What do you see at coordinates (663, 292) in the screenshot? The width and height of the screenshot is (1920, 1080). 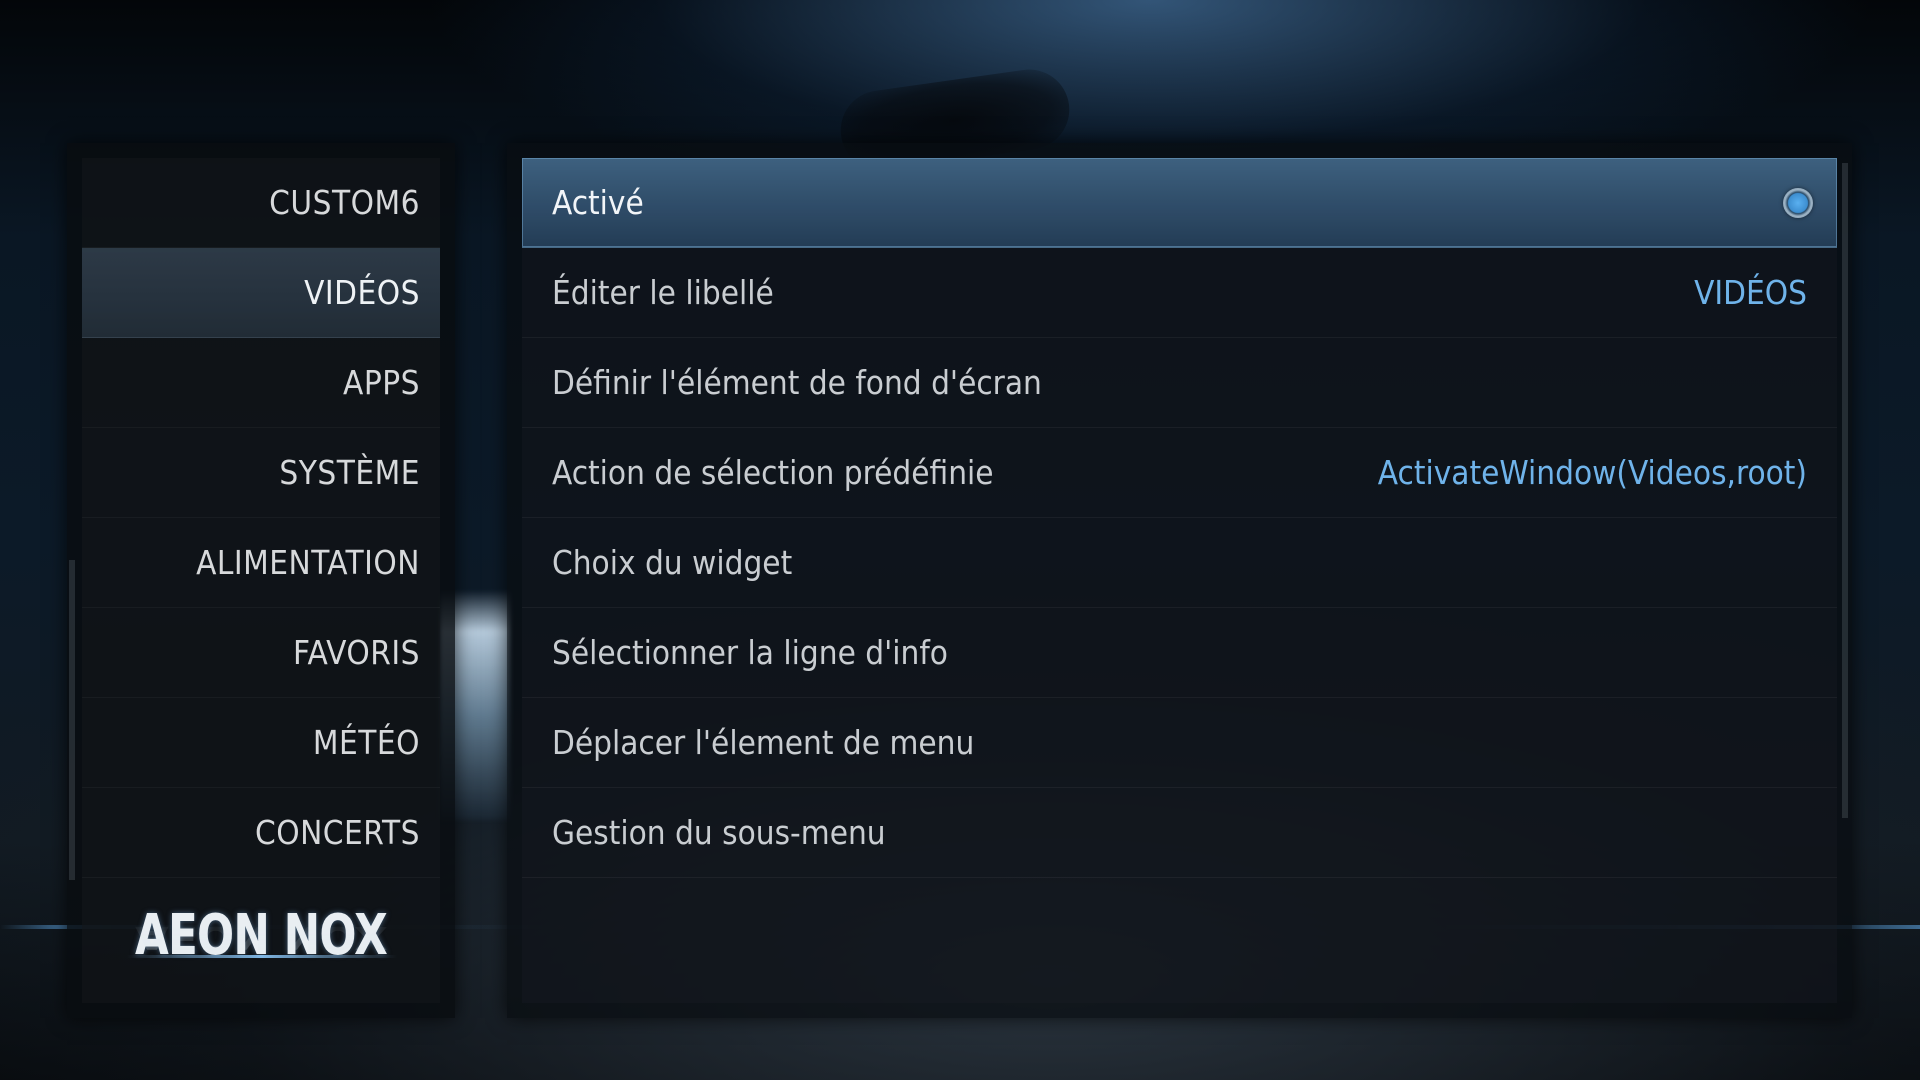 I see `setting-label: Éditer le libellé` at bounding box center [663, 292].